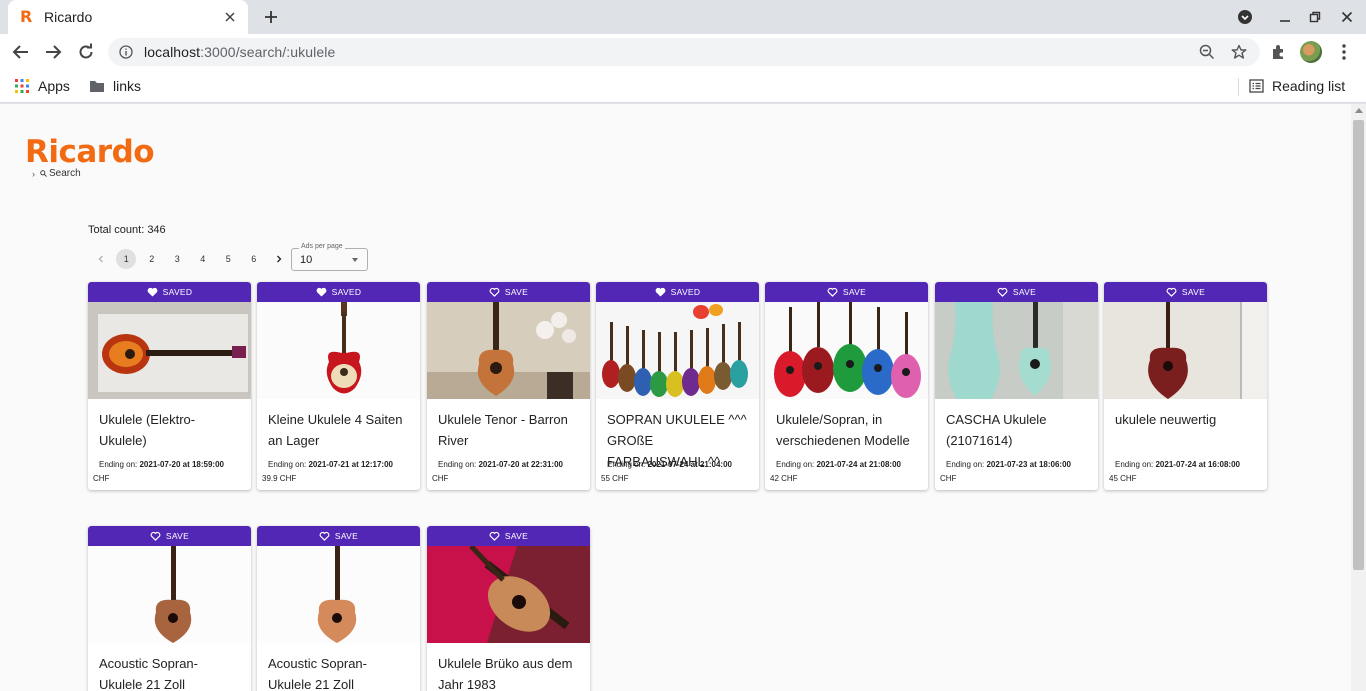  What do you see at coordinates (1285, 17) in the screenshot?
I see `minimize-icon` at bounding box center [1285, 17].